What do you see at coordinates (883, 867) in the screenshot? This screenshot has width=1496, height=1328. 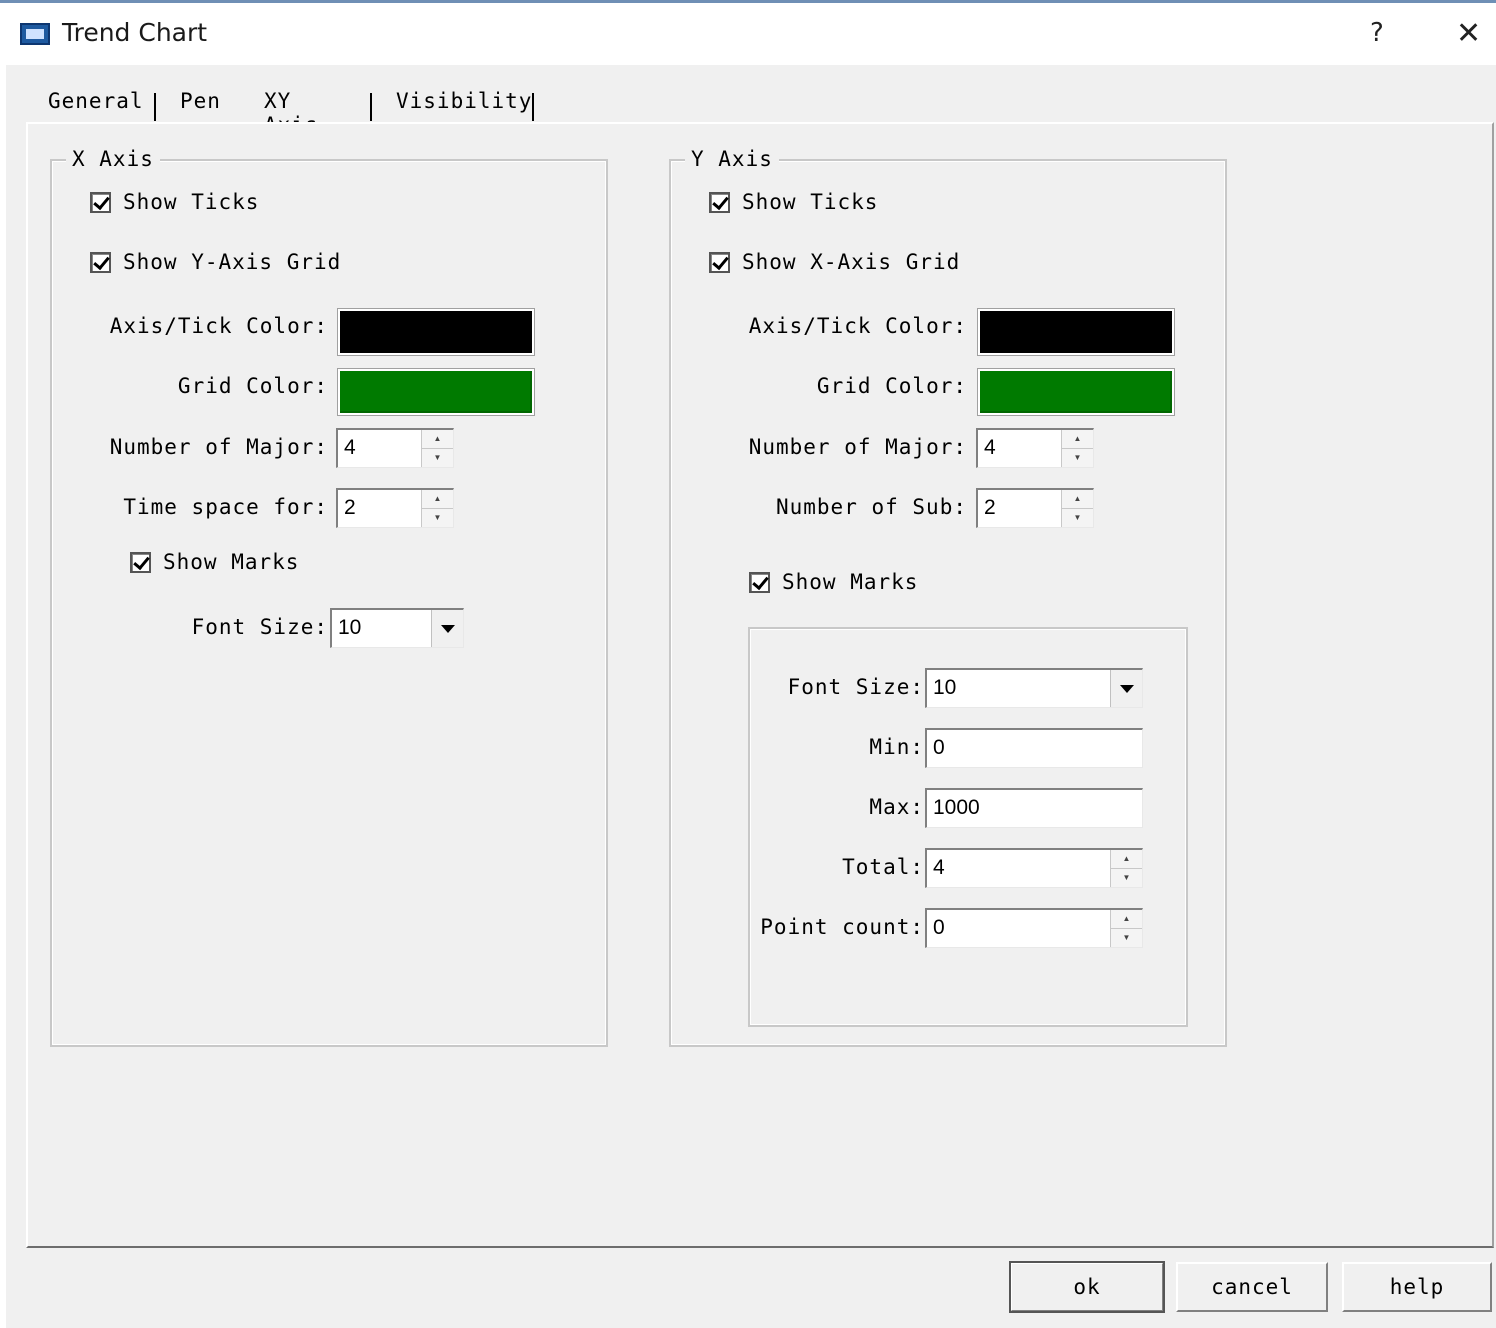 I see `y-total-label: Total:` at bounding box center [883, 867].